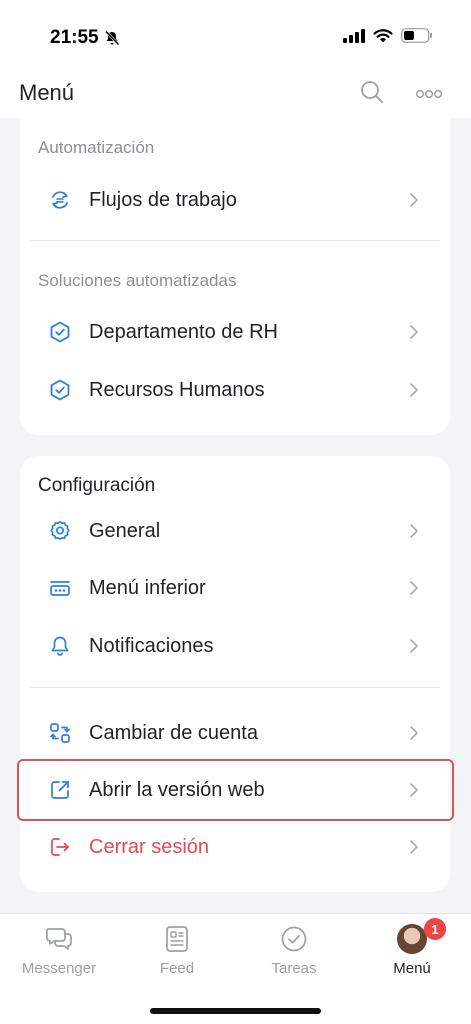 This screenshot has height=1024, width=471. Describe the element at coordinates (177, 789) in the screenshot. I see `menu-item-label: Abrir la versión web` at that location.